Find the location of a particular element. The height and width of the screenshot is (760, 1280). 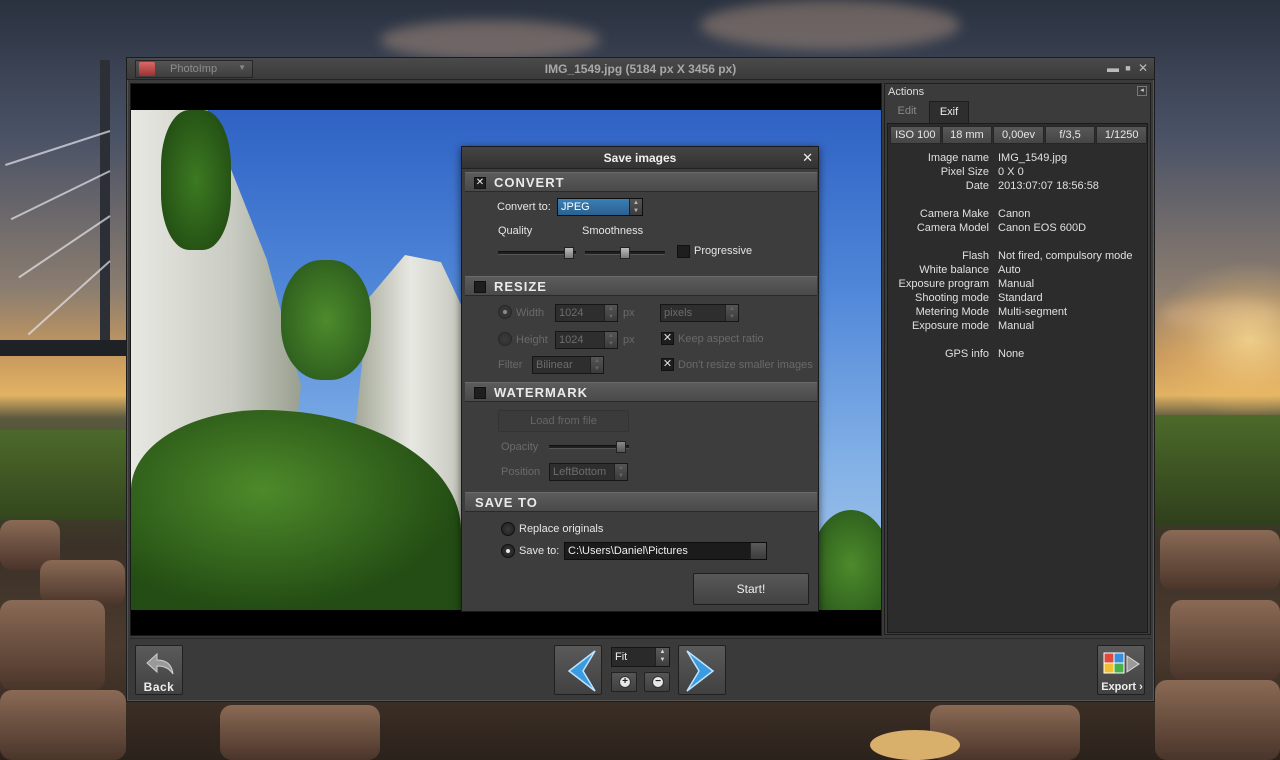

smoothness-slider is located at coordinates (625, 253).